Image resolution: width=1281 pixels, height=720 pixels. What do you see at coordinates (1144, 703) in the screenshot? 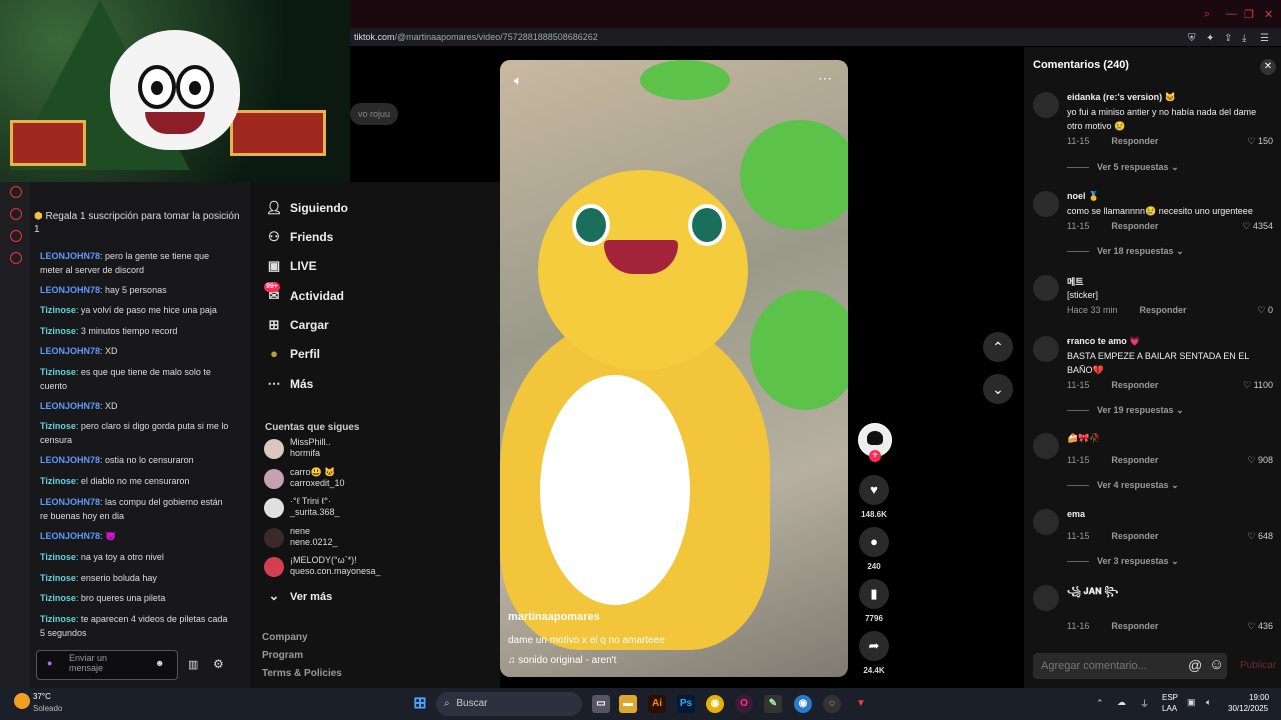
I see `mic-tray-icon: ⏚` at bounding box center [1144, 703].